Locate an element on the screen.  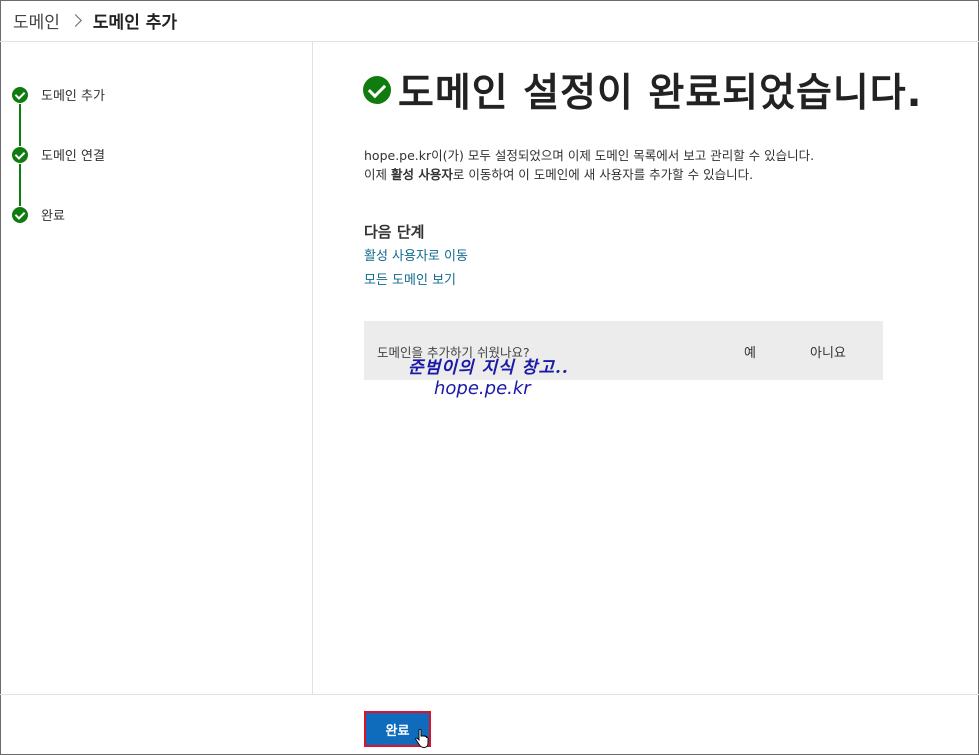
page-title-row: 도메인 설정이 완료되었습니다. is located at coordinates (642, 90).